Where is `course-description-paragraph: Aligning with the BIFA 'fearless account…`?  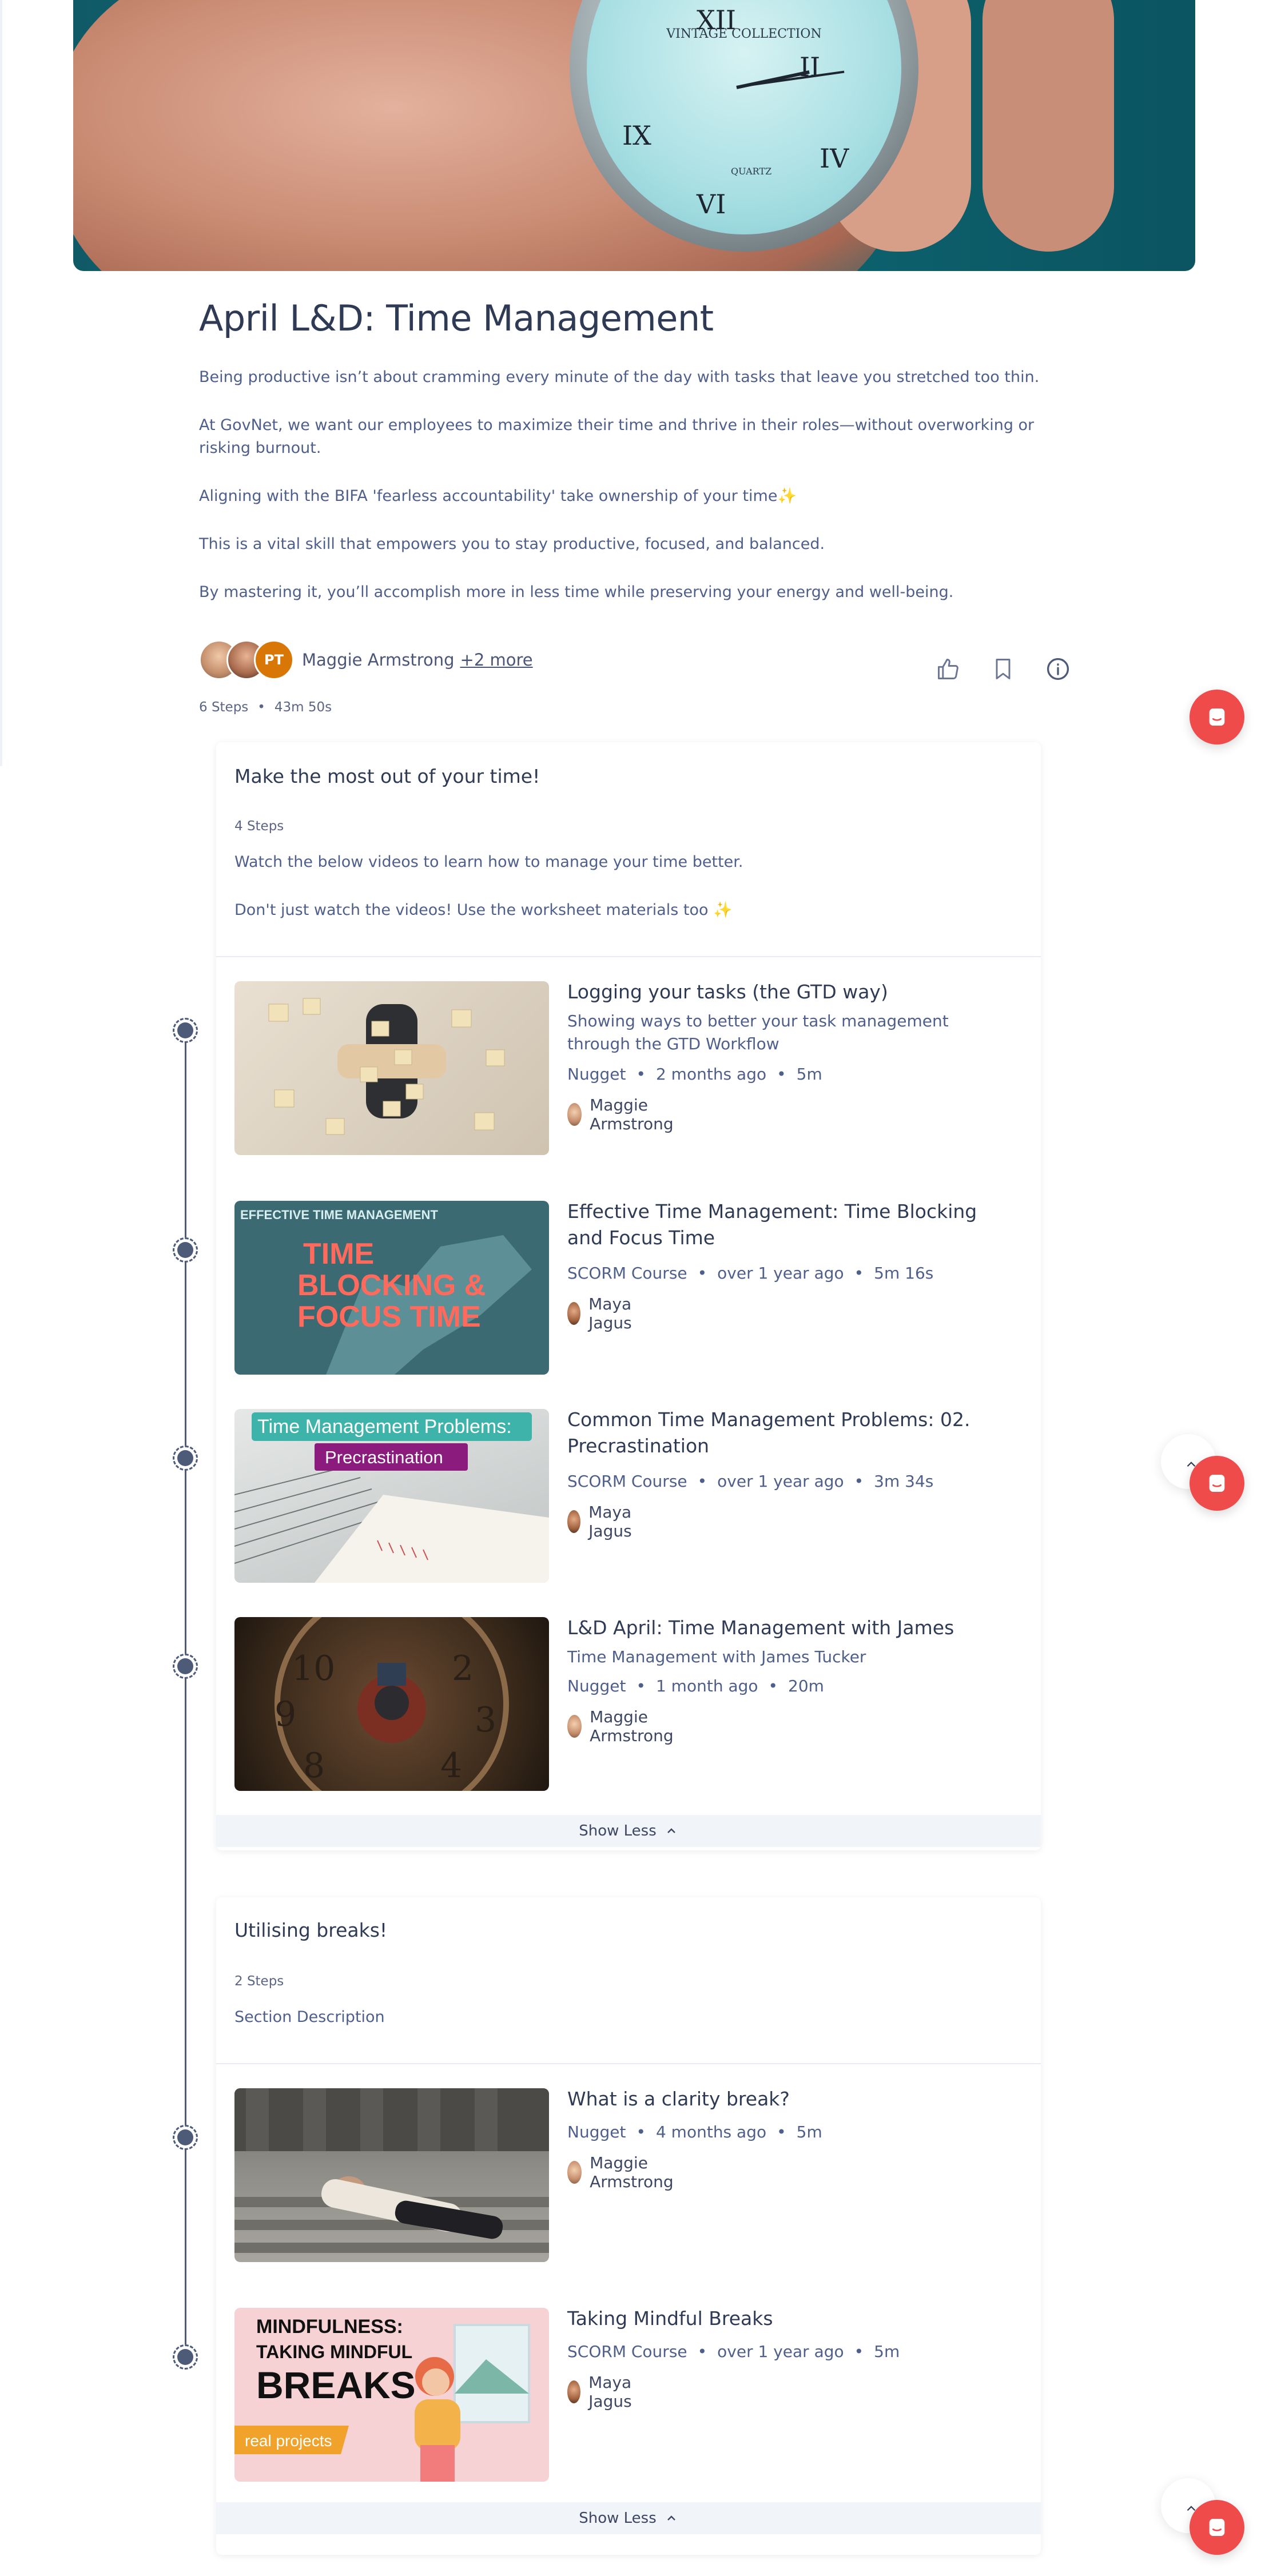
course-description-paragraph: Aligning with the BIFA 'fearless account… is located at coordinates (498, 496).